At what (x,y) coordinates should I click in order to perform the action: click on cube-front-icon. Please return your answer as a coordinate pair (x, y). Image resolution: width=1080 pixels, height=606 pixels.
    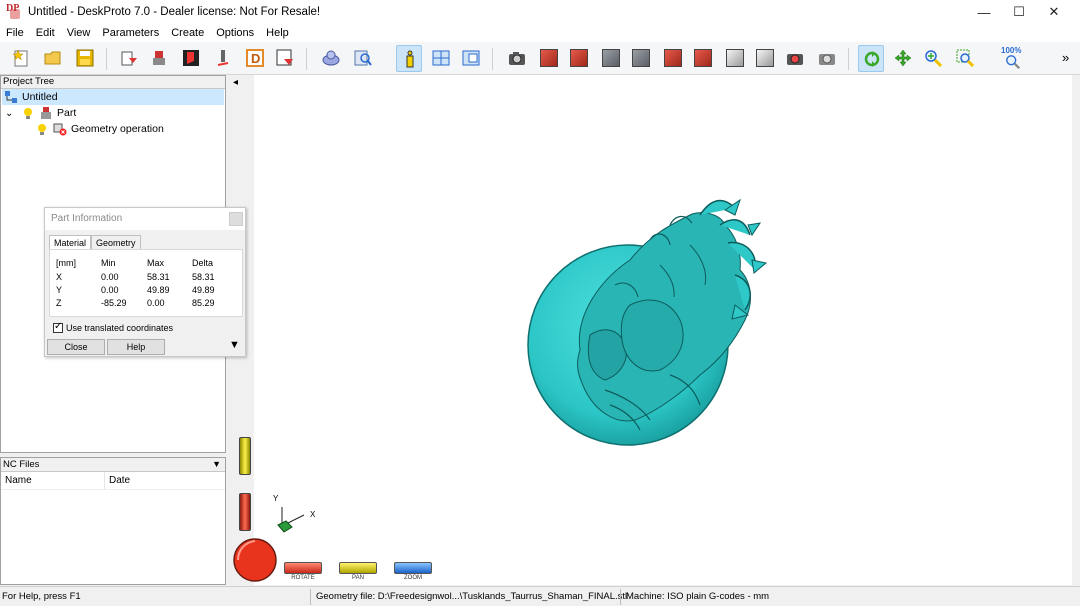
    Looking at the image, I should click on (579, 58).